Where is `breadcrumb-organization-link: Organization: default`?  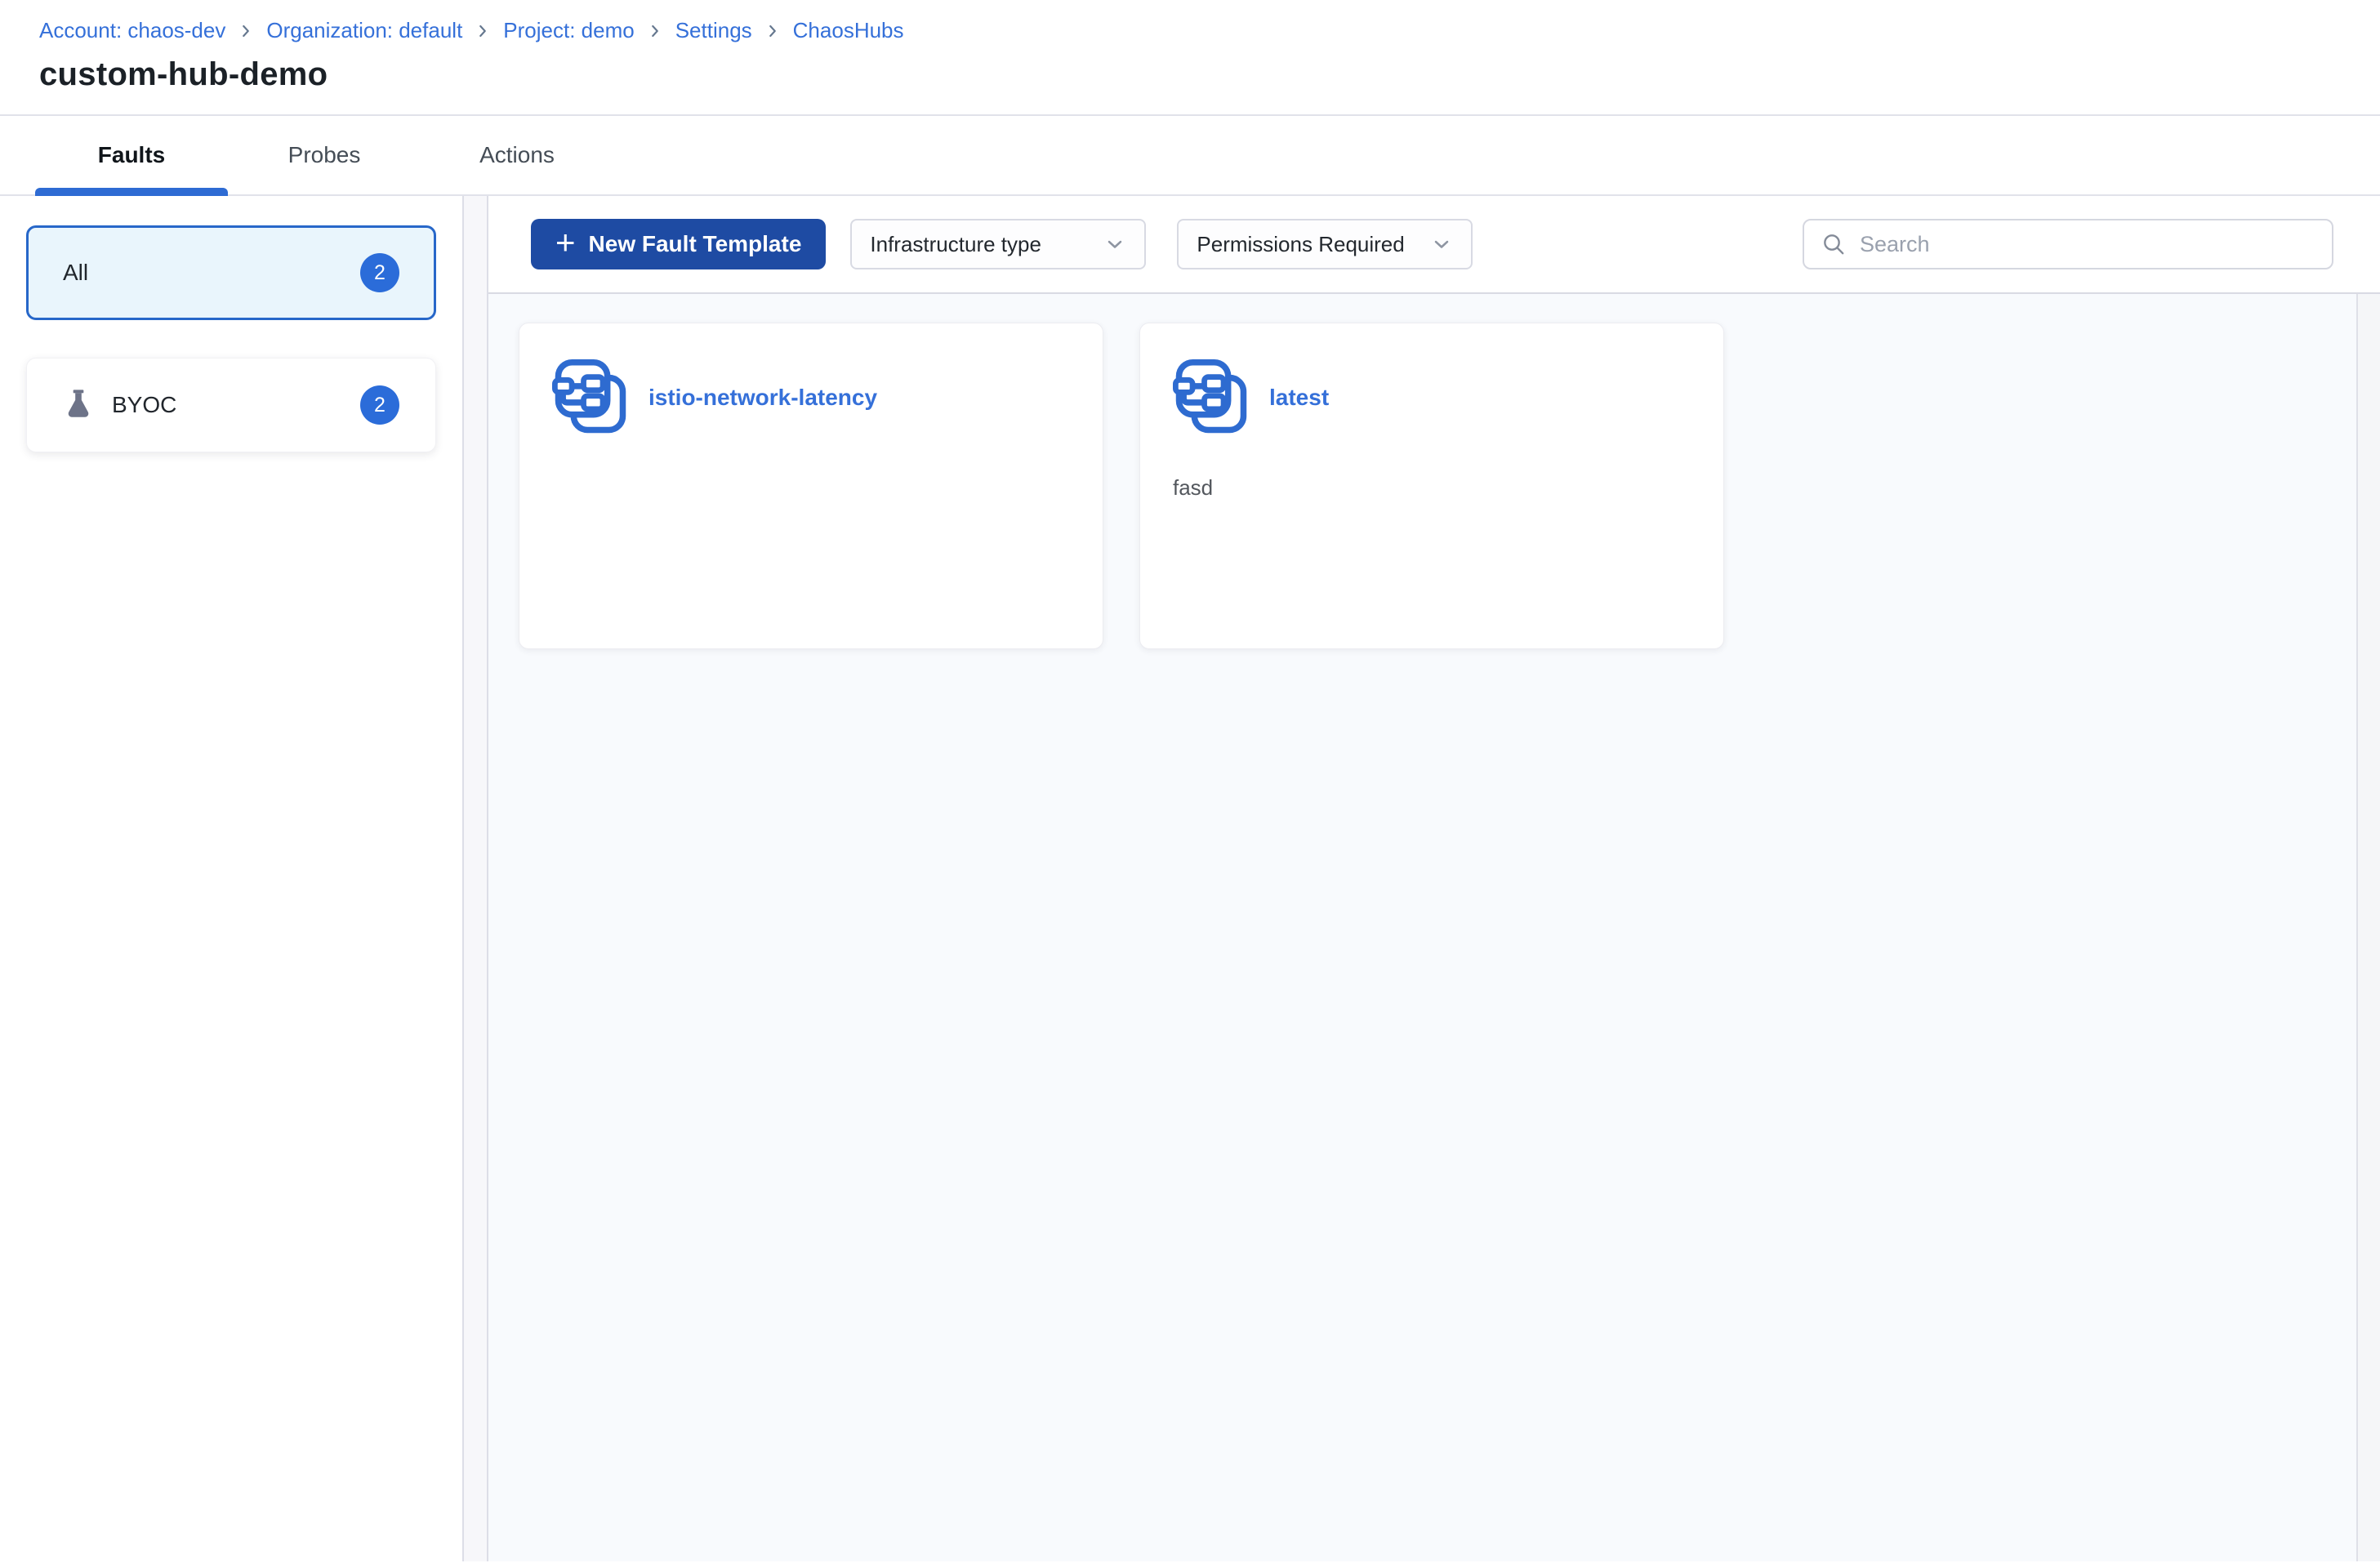 breadcrumb-organization-link: Organization: default is located at coordinates (364, 30).